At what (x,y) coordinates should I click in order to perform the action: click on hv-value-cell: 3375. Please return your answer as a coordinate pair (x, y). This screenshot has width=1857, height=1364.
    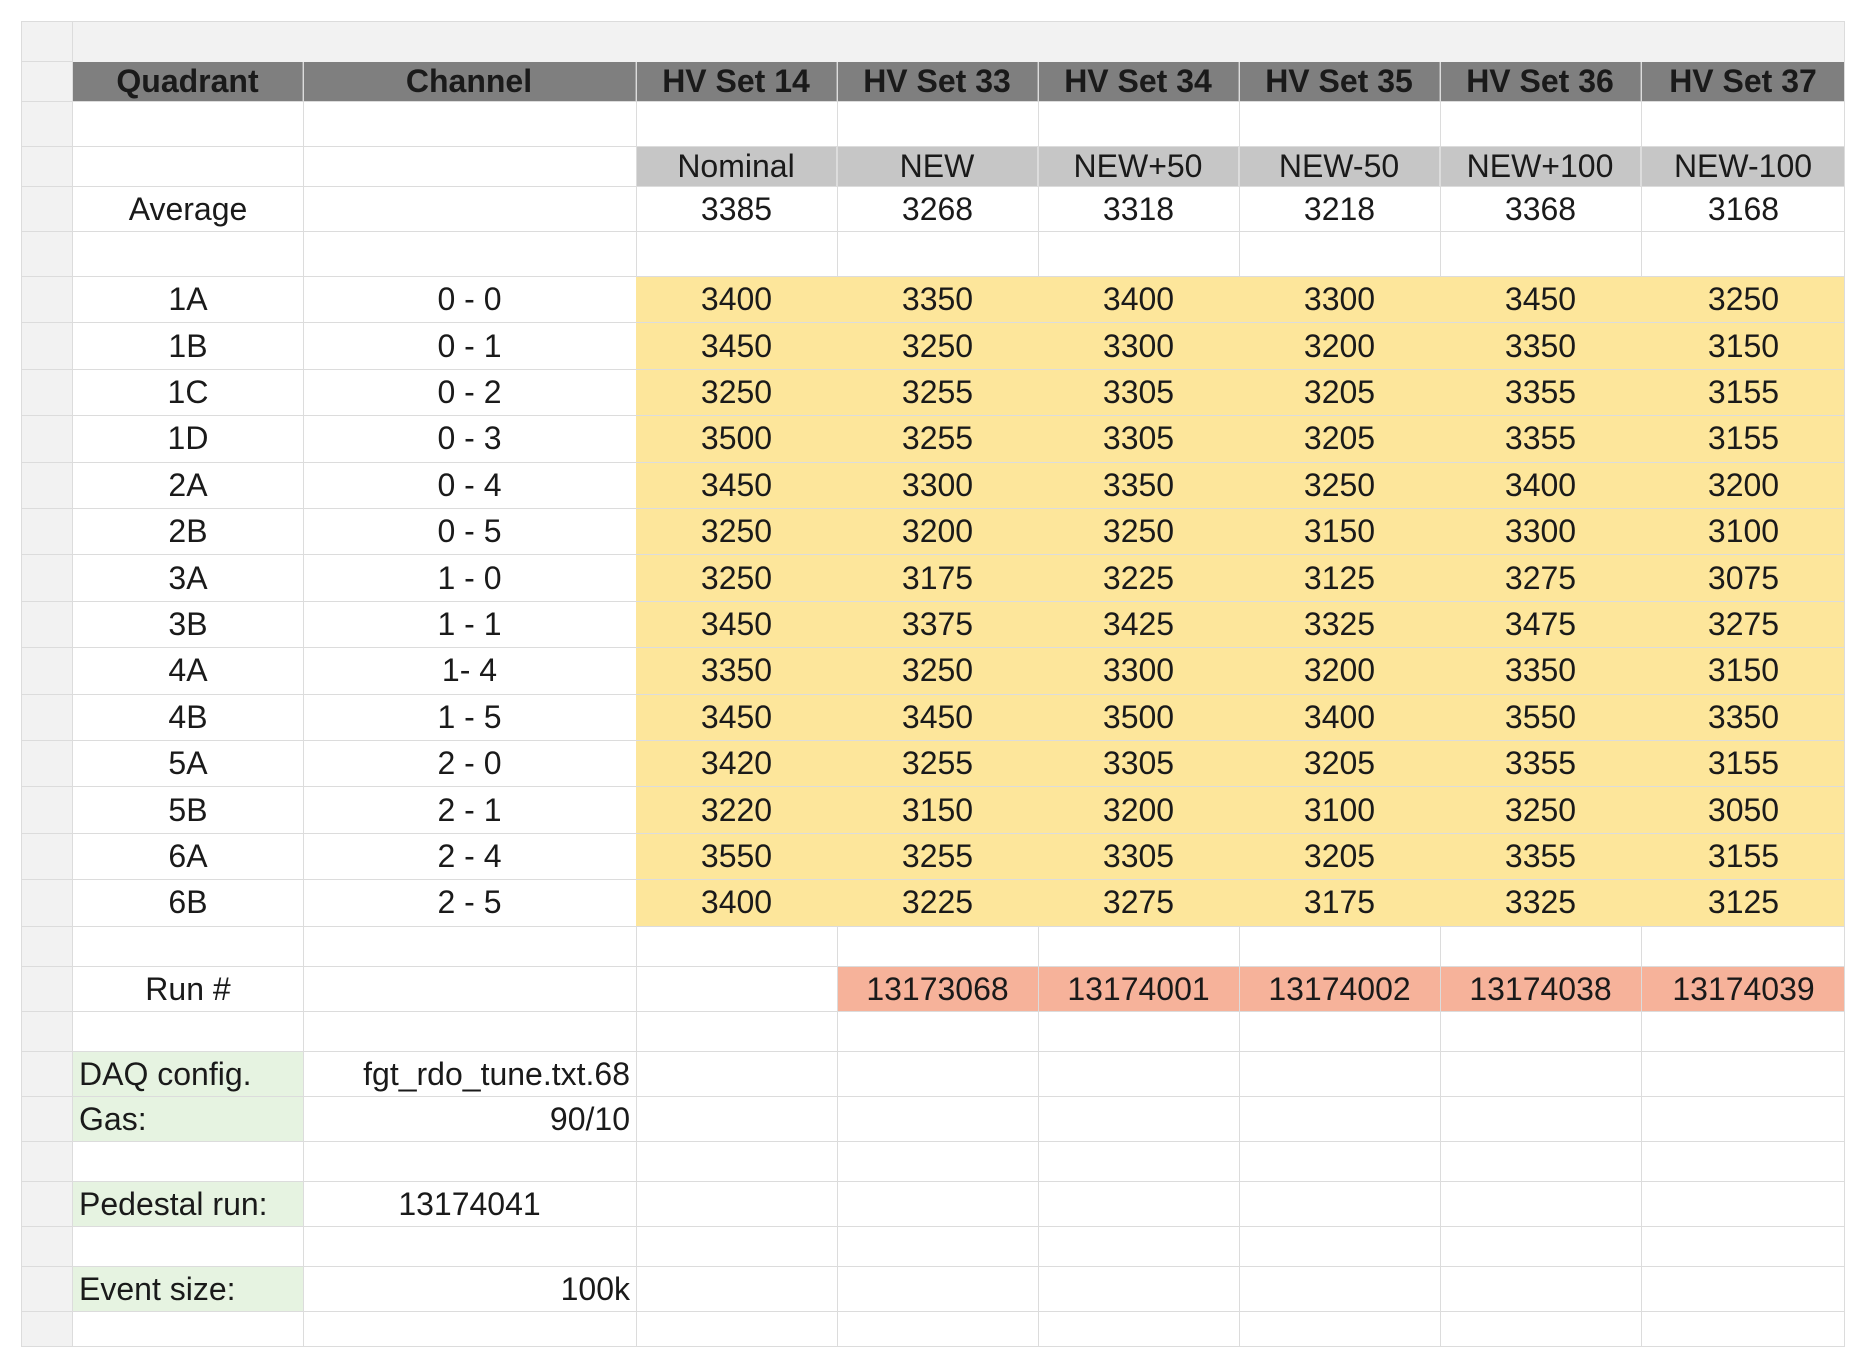
    Looking at the image, I should click on (937, 624).